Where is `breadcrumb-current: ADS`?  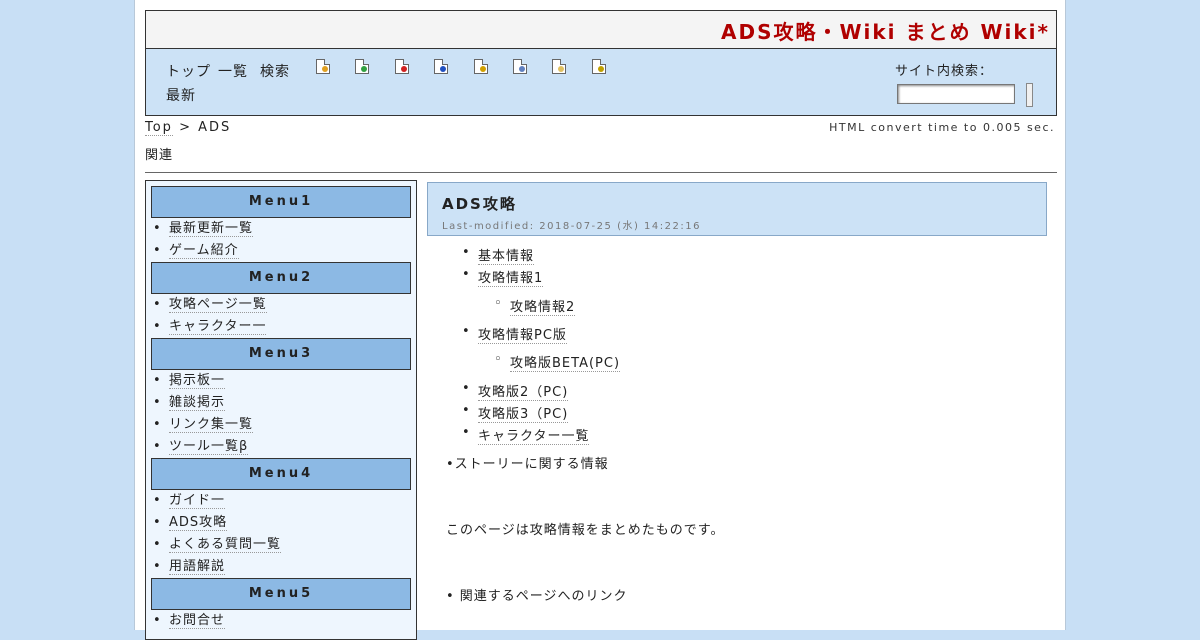
breadcrumb-current: ADS is located at coordinates (215, 127).